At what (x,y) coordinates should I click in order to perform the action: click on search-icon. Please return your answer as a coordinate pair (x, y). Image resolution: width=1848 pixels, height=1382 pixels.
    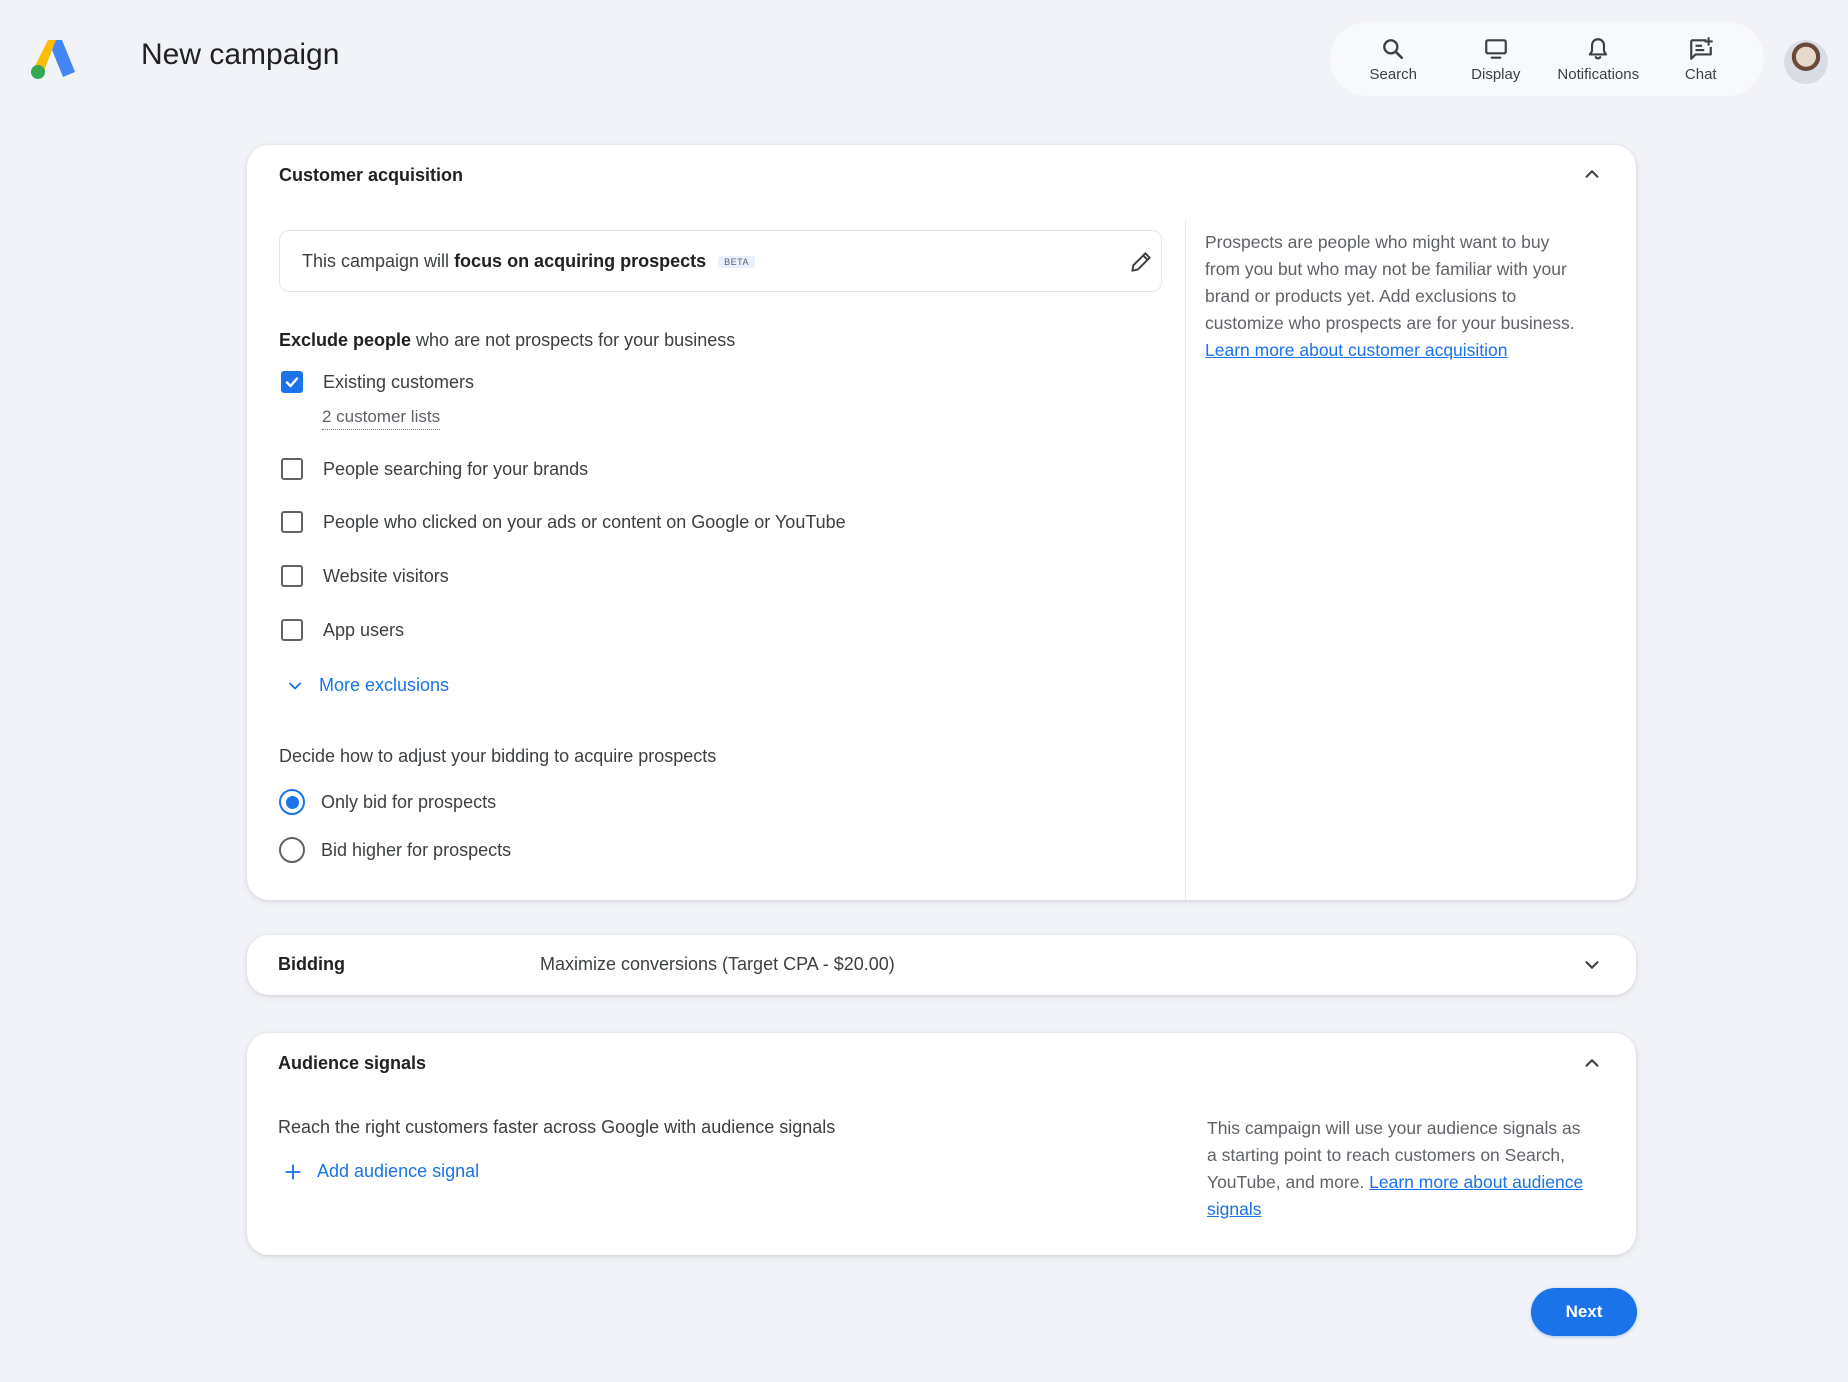
    Looking at the image, I should click on (1393, 48).